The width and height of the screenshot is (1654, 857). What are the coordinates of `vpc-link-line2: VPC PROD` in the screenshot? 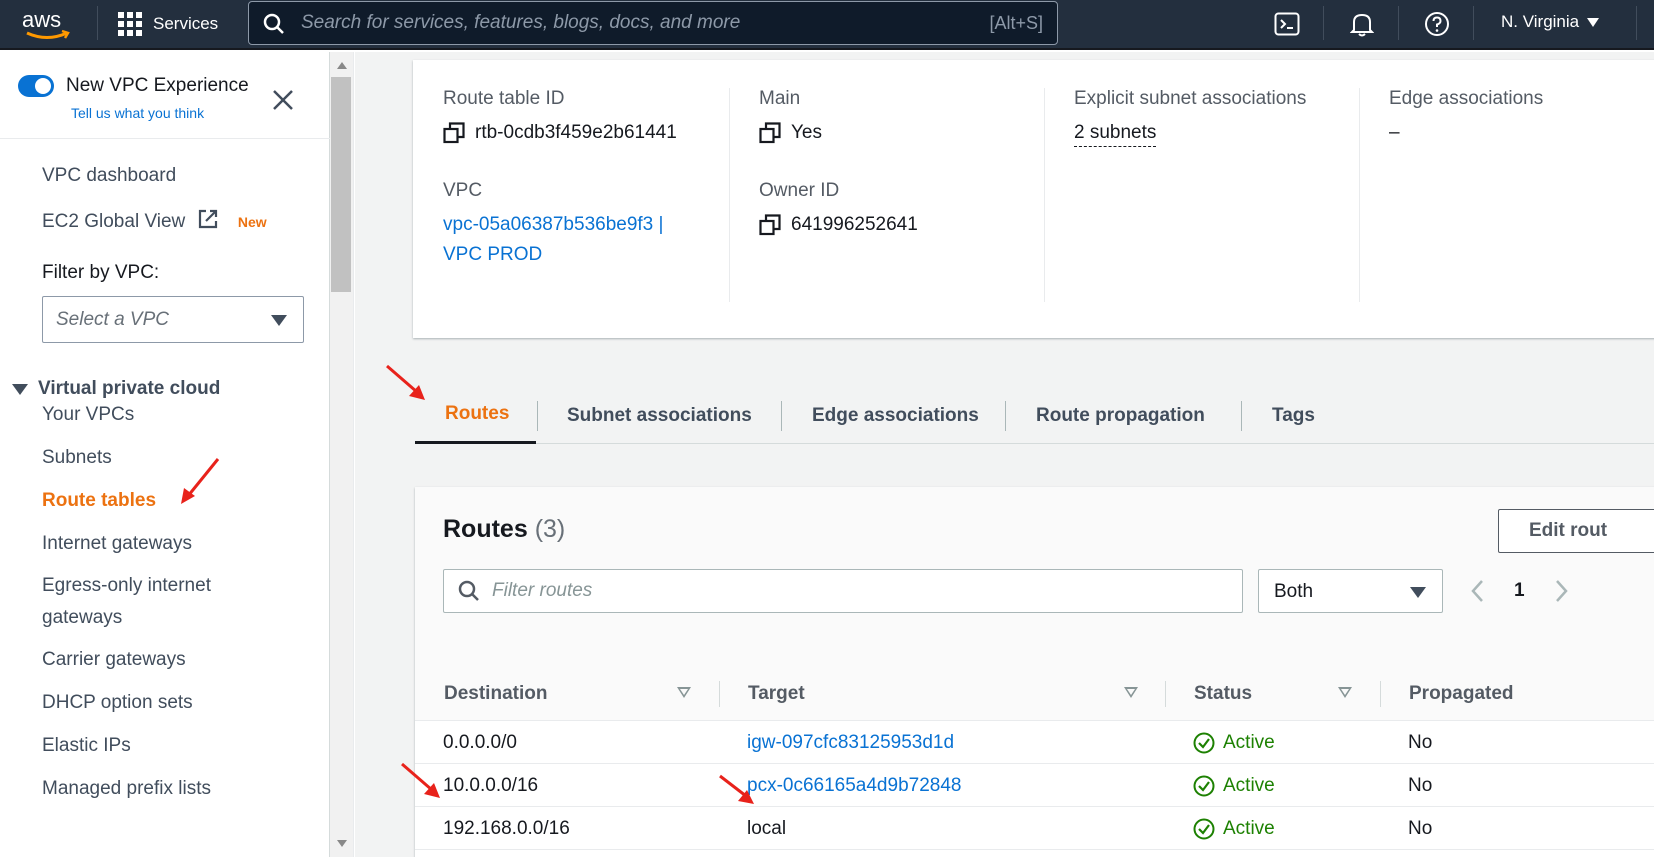 It's located at (553, 255).